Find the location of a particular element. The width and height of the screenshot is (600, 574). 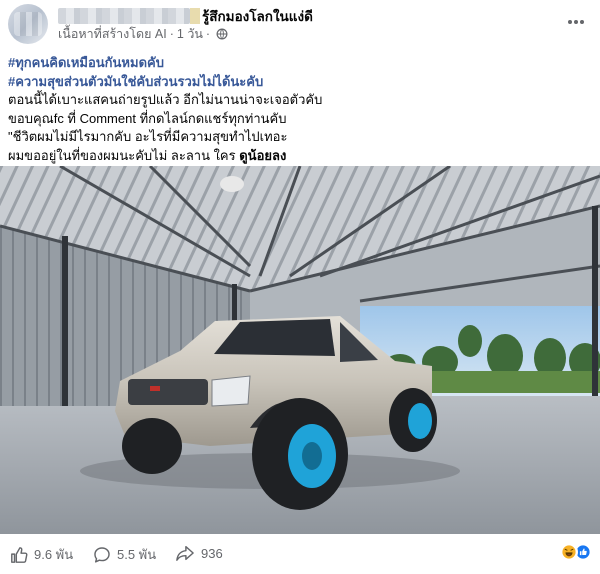

author-row: รู้สึกมองโลกในแง่ดี is located at coordinates (185, 16).